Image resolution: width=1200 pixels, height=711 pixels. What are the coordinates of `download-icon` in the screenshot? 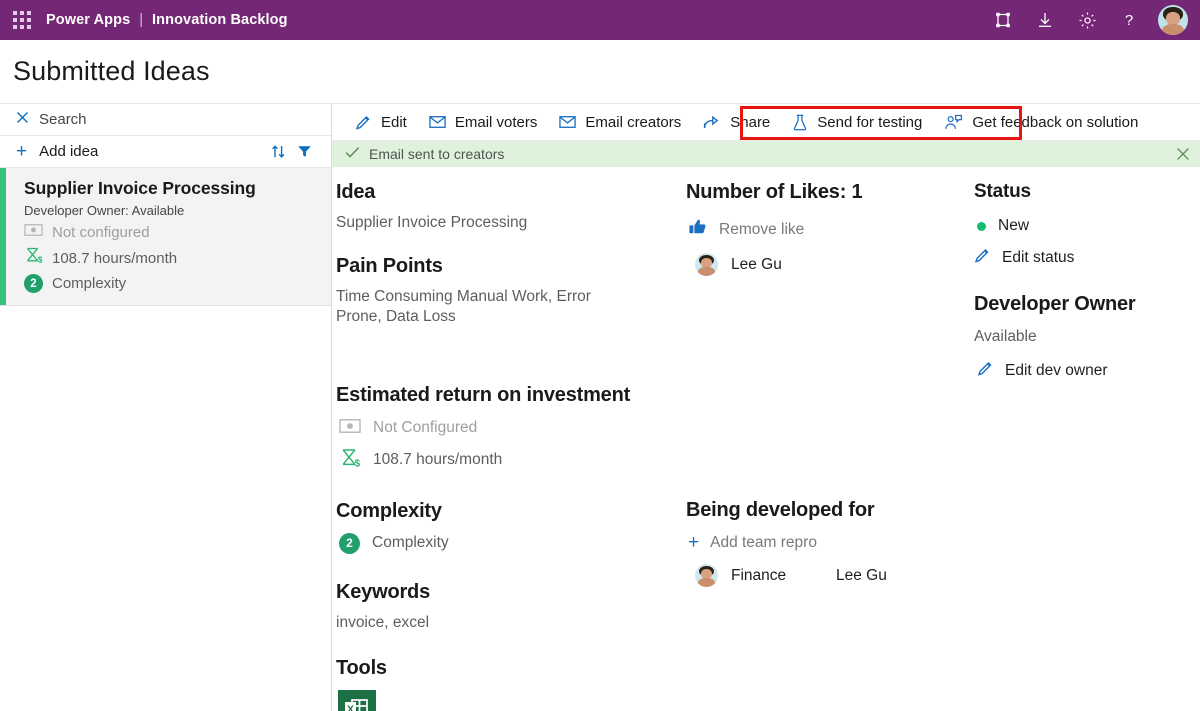 It's located at (1045, 20).